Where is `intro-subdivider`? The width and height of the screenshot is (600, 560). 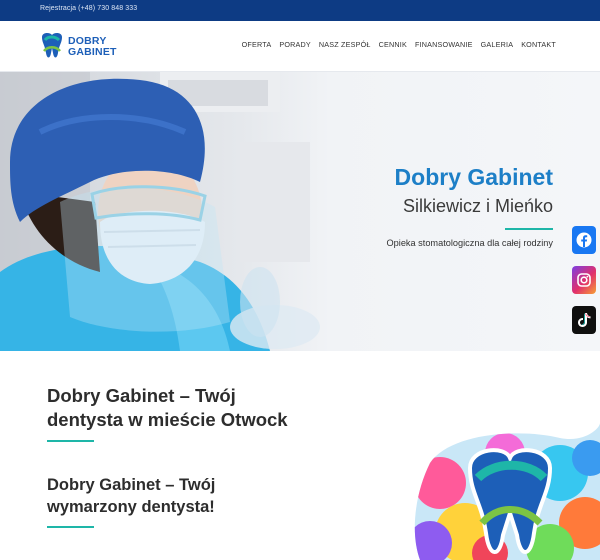
intro-subdivider is located at coordinates (70, 527).